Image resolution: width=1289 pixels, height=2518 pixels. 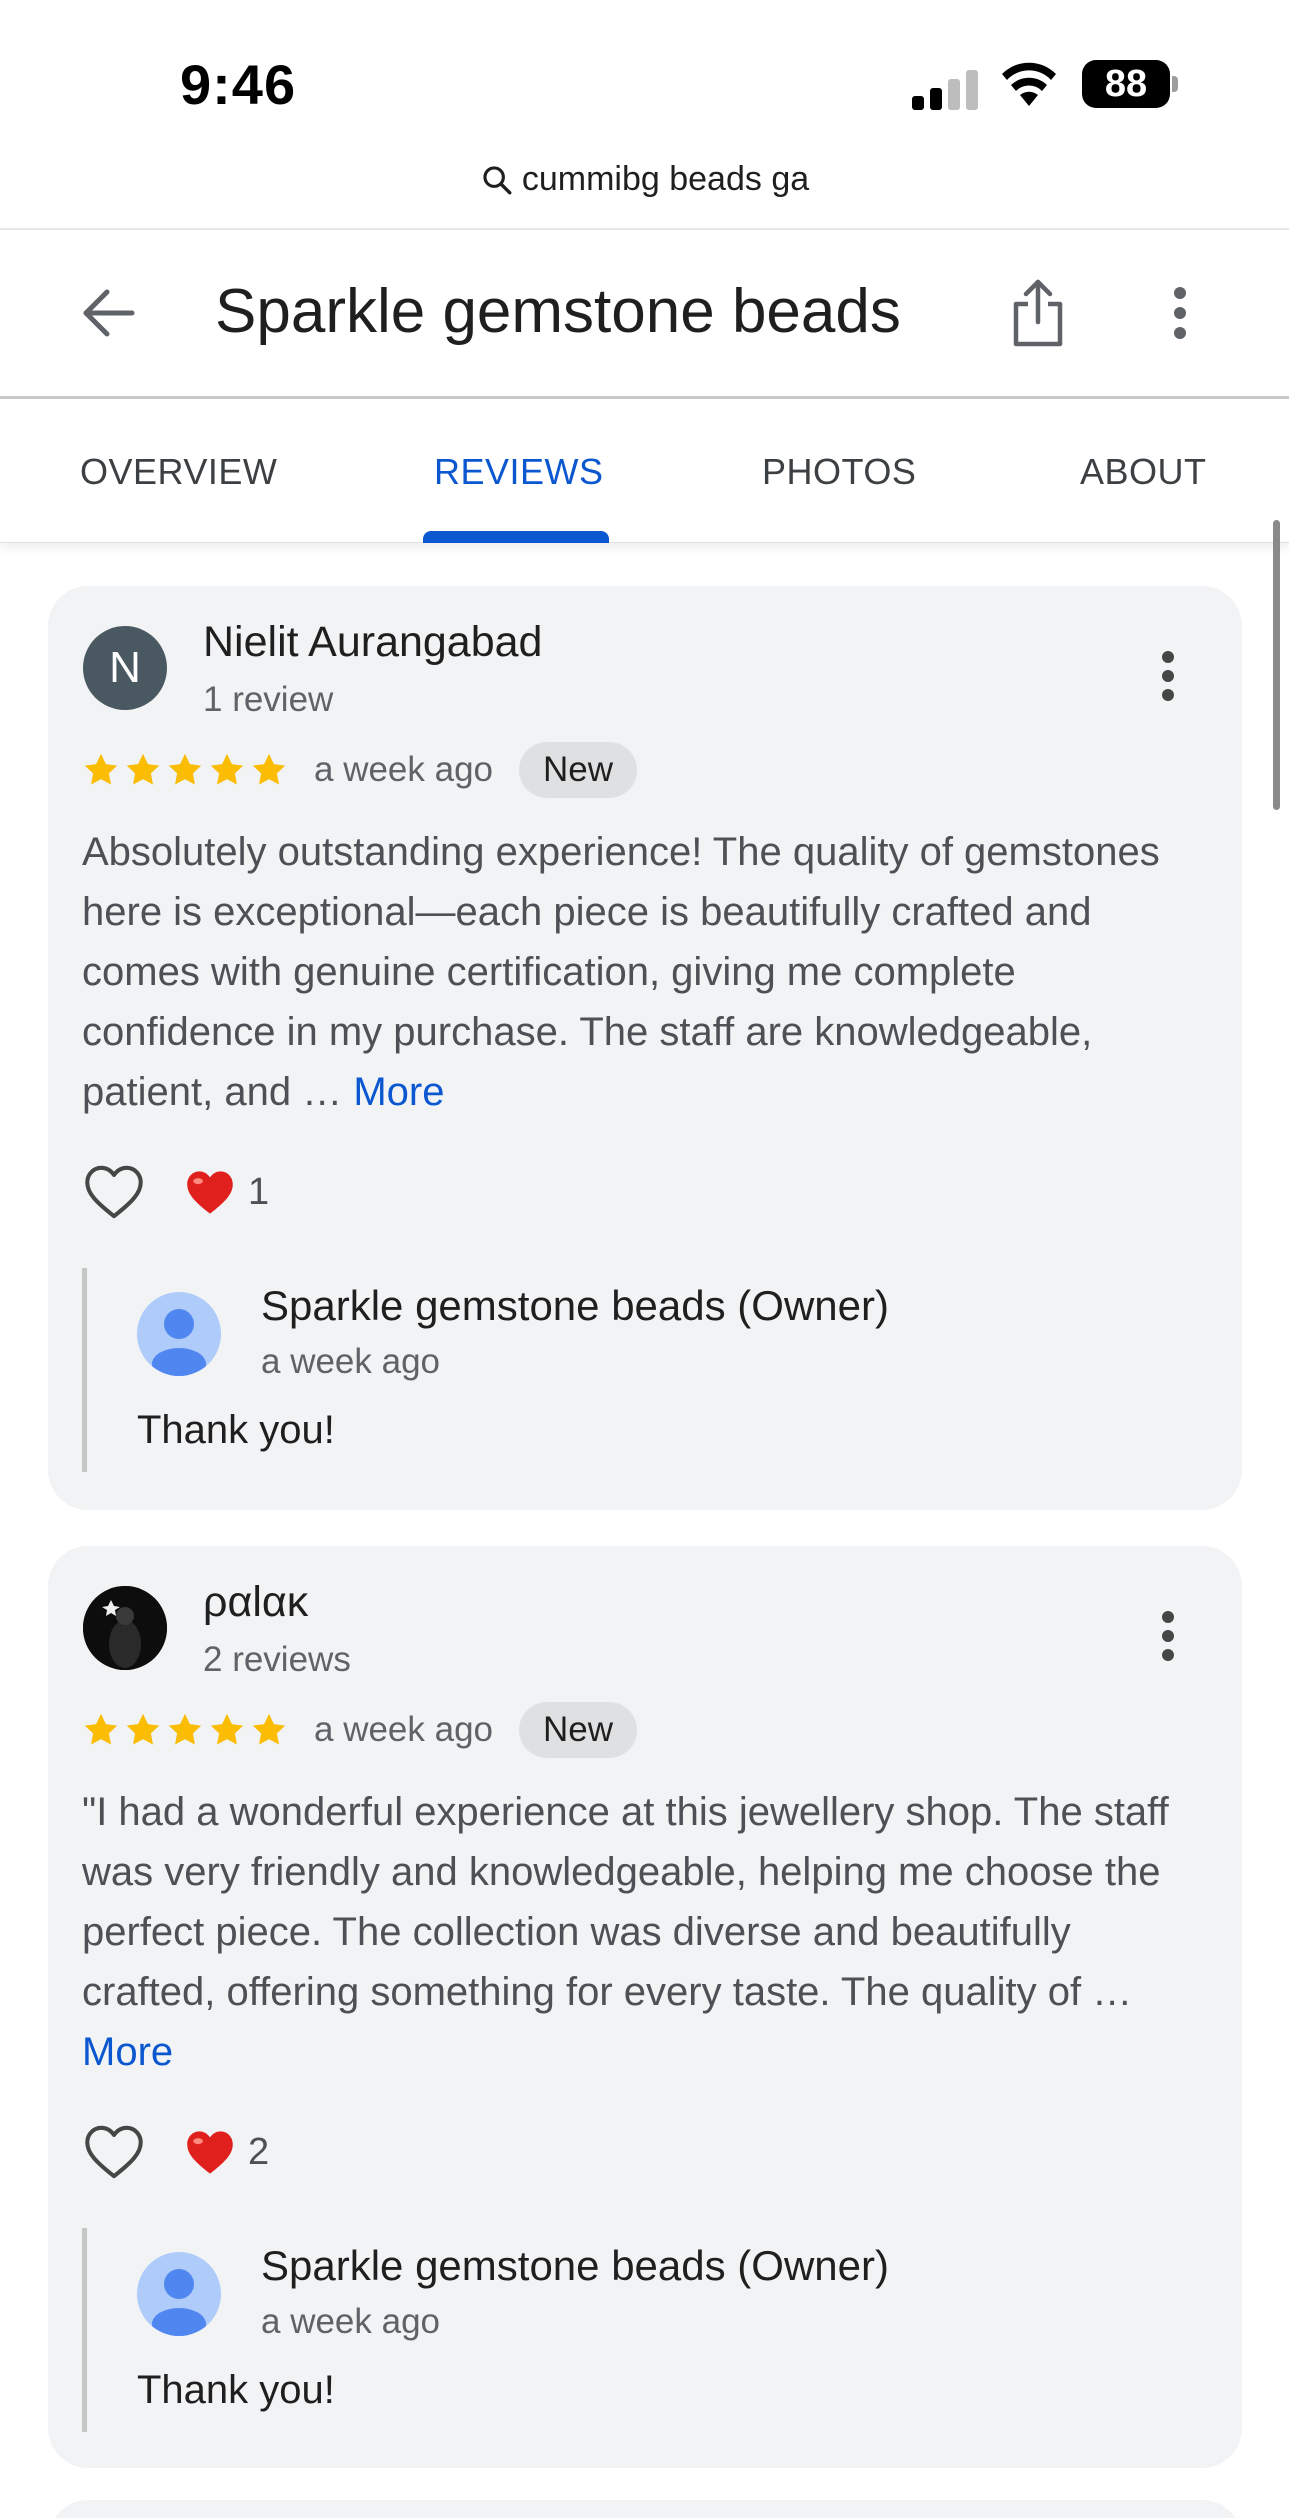 What do you see at coordinates (175, 2152) in the screenshot?
I see `reactions-row: 2` at bounding box center [175, 2152].